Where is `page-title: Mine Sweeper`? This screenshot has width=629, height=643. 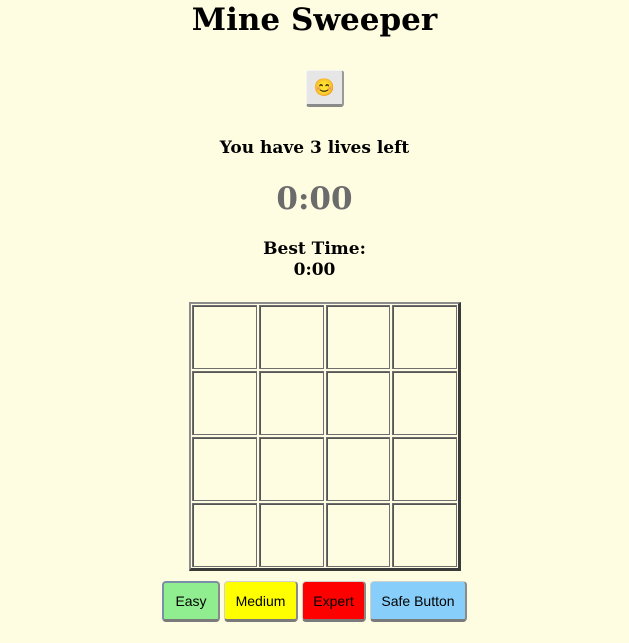 page-title: Mine Sweeper is located at coordinates (314, 20).